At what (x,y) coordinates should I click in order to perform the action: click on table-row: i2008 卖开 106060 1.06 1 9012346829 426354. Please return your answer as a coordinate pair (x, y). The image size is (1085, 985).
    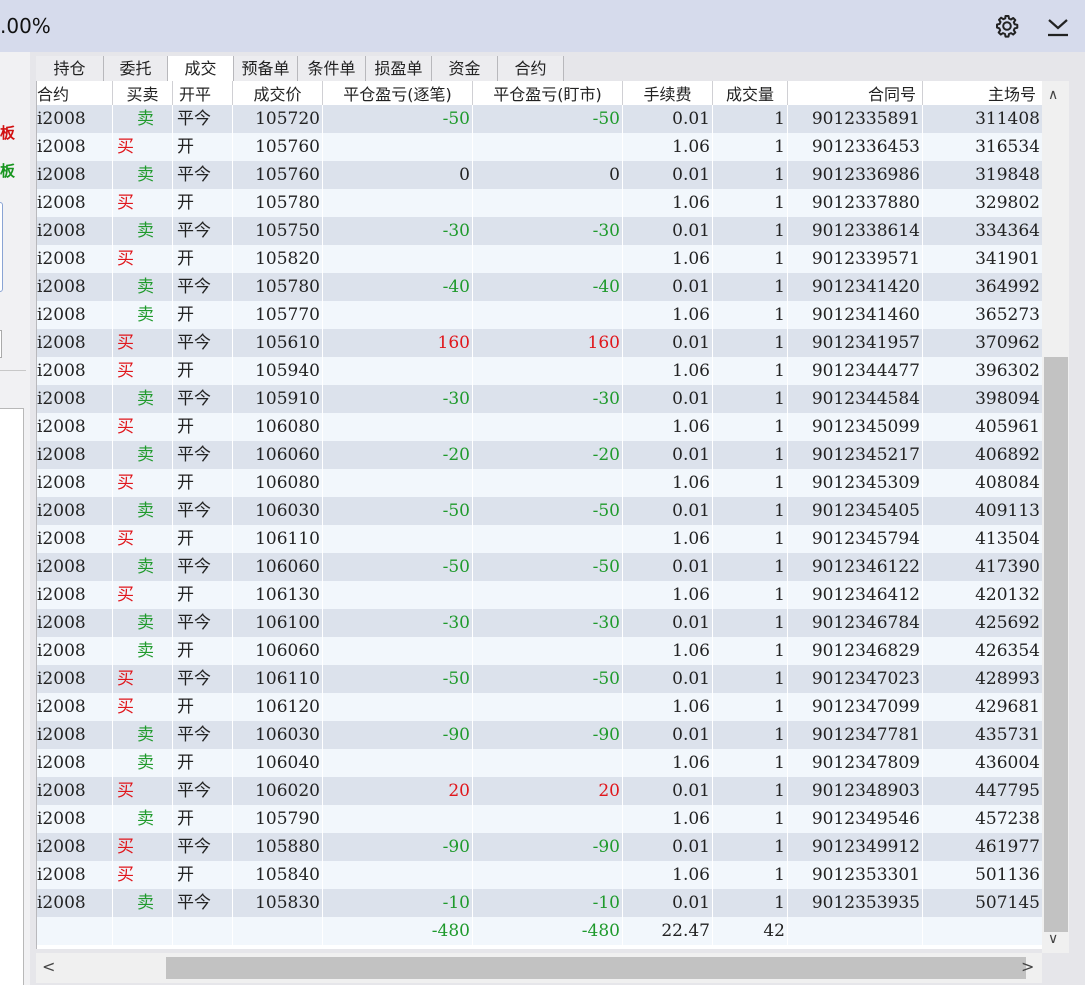
    Looking at the image, I should click on (539, 651).